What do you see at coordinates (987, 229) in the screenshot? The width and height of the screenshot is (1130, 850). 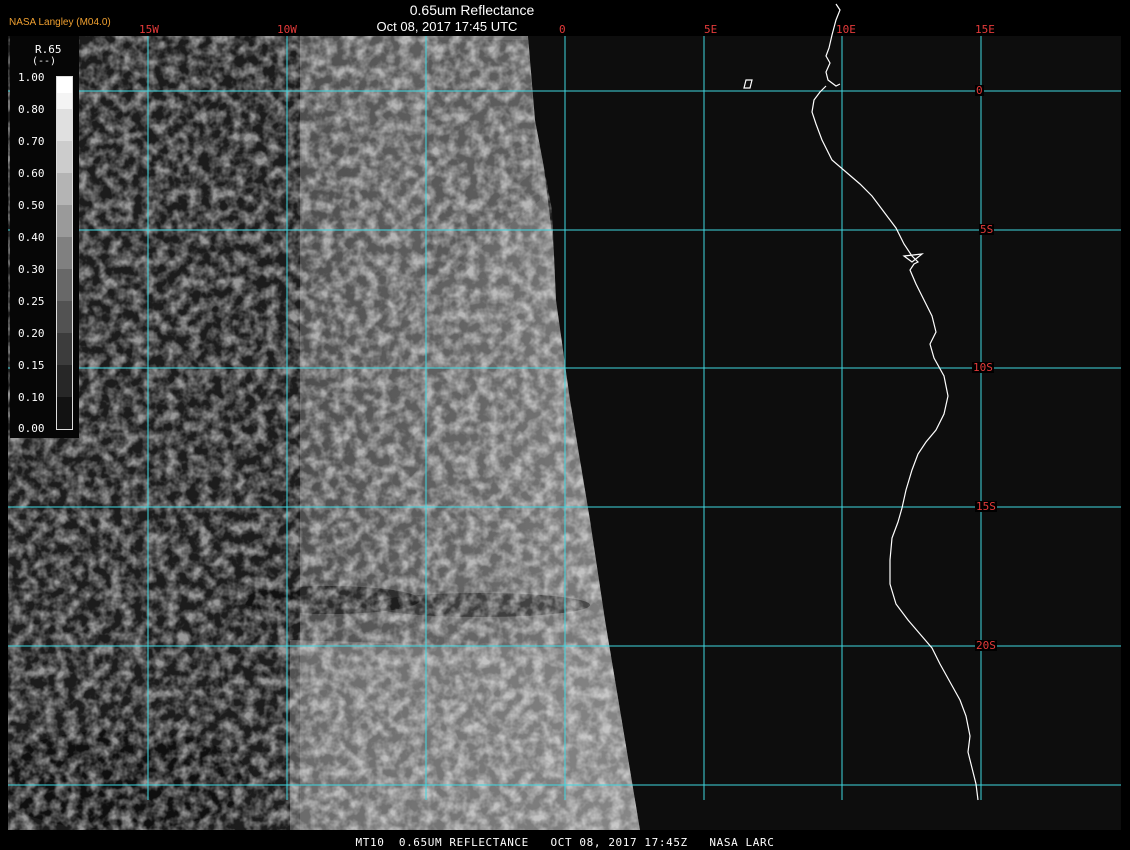 I see `lat-label-5s: 5S` at bounding box center [987, 229].